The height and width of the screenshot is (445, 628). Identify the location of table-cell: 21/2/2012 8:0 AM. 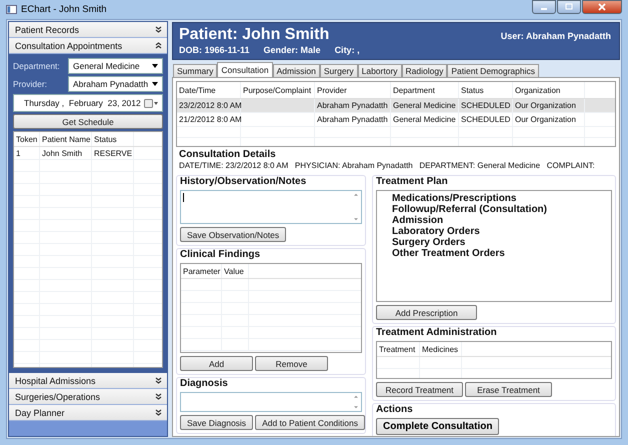
(209, 119).